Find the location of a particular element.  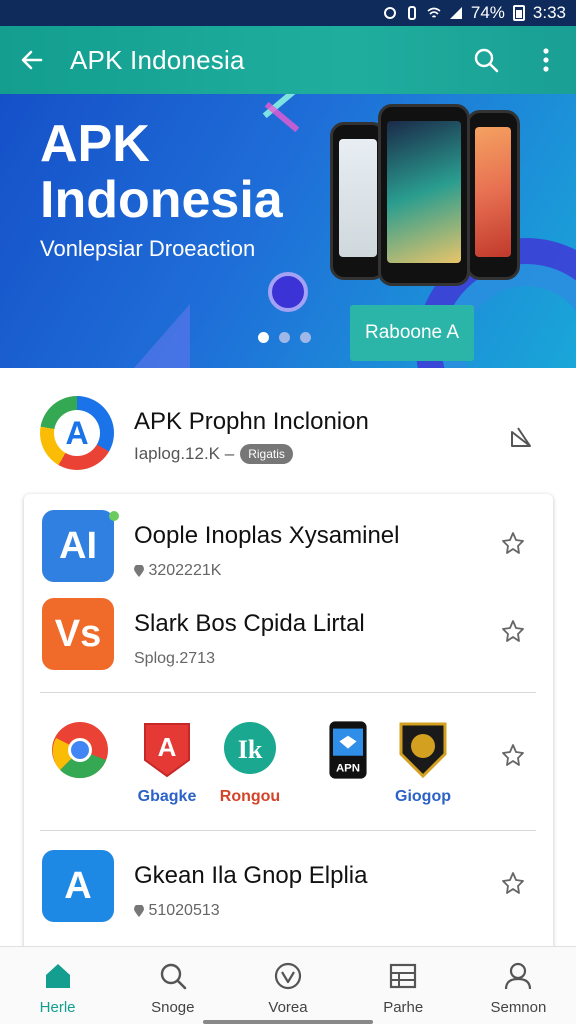

svg-text: Ik is located at coordinates (250, 749).